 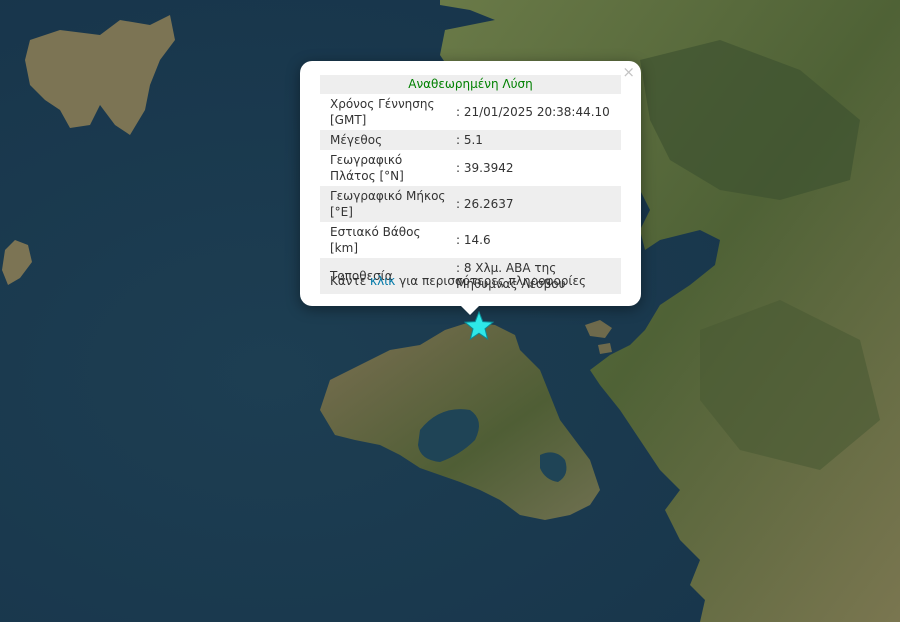 What do you see at coordinates (533, 112) in the screenshot?
I see `row-value: : 21/01/2025 20:38:44.10` at bounding box center [533, 112].